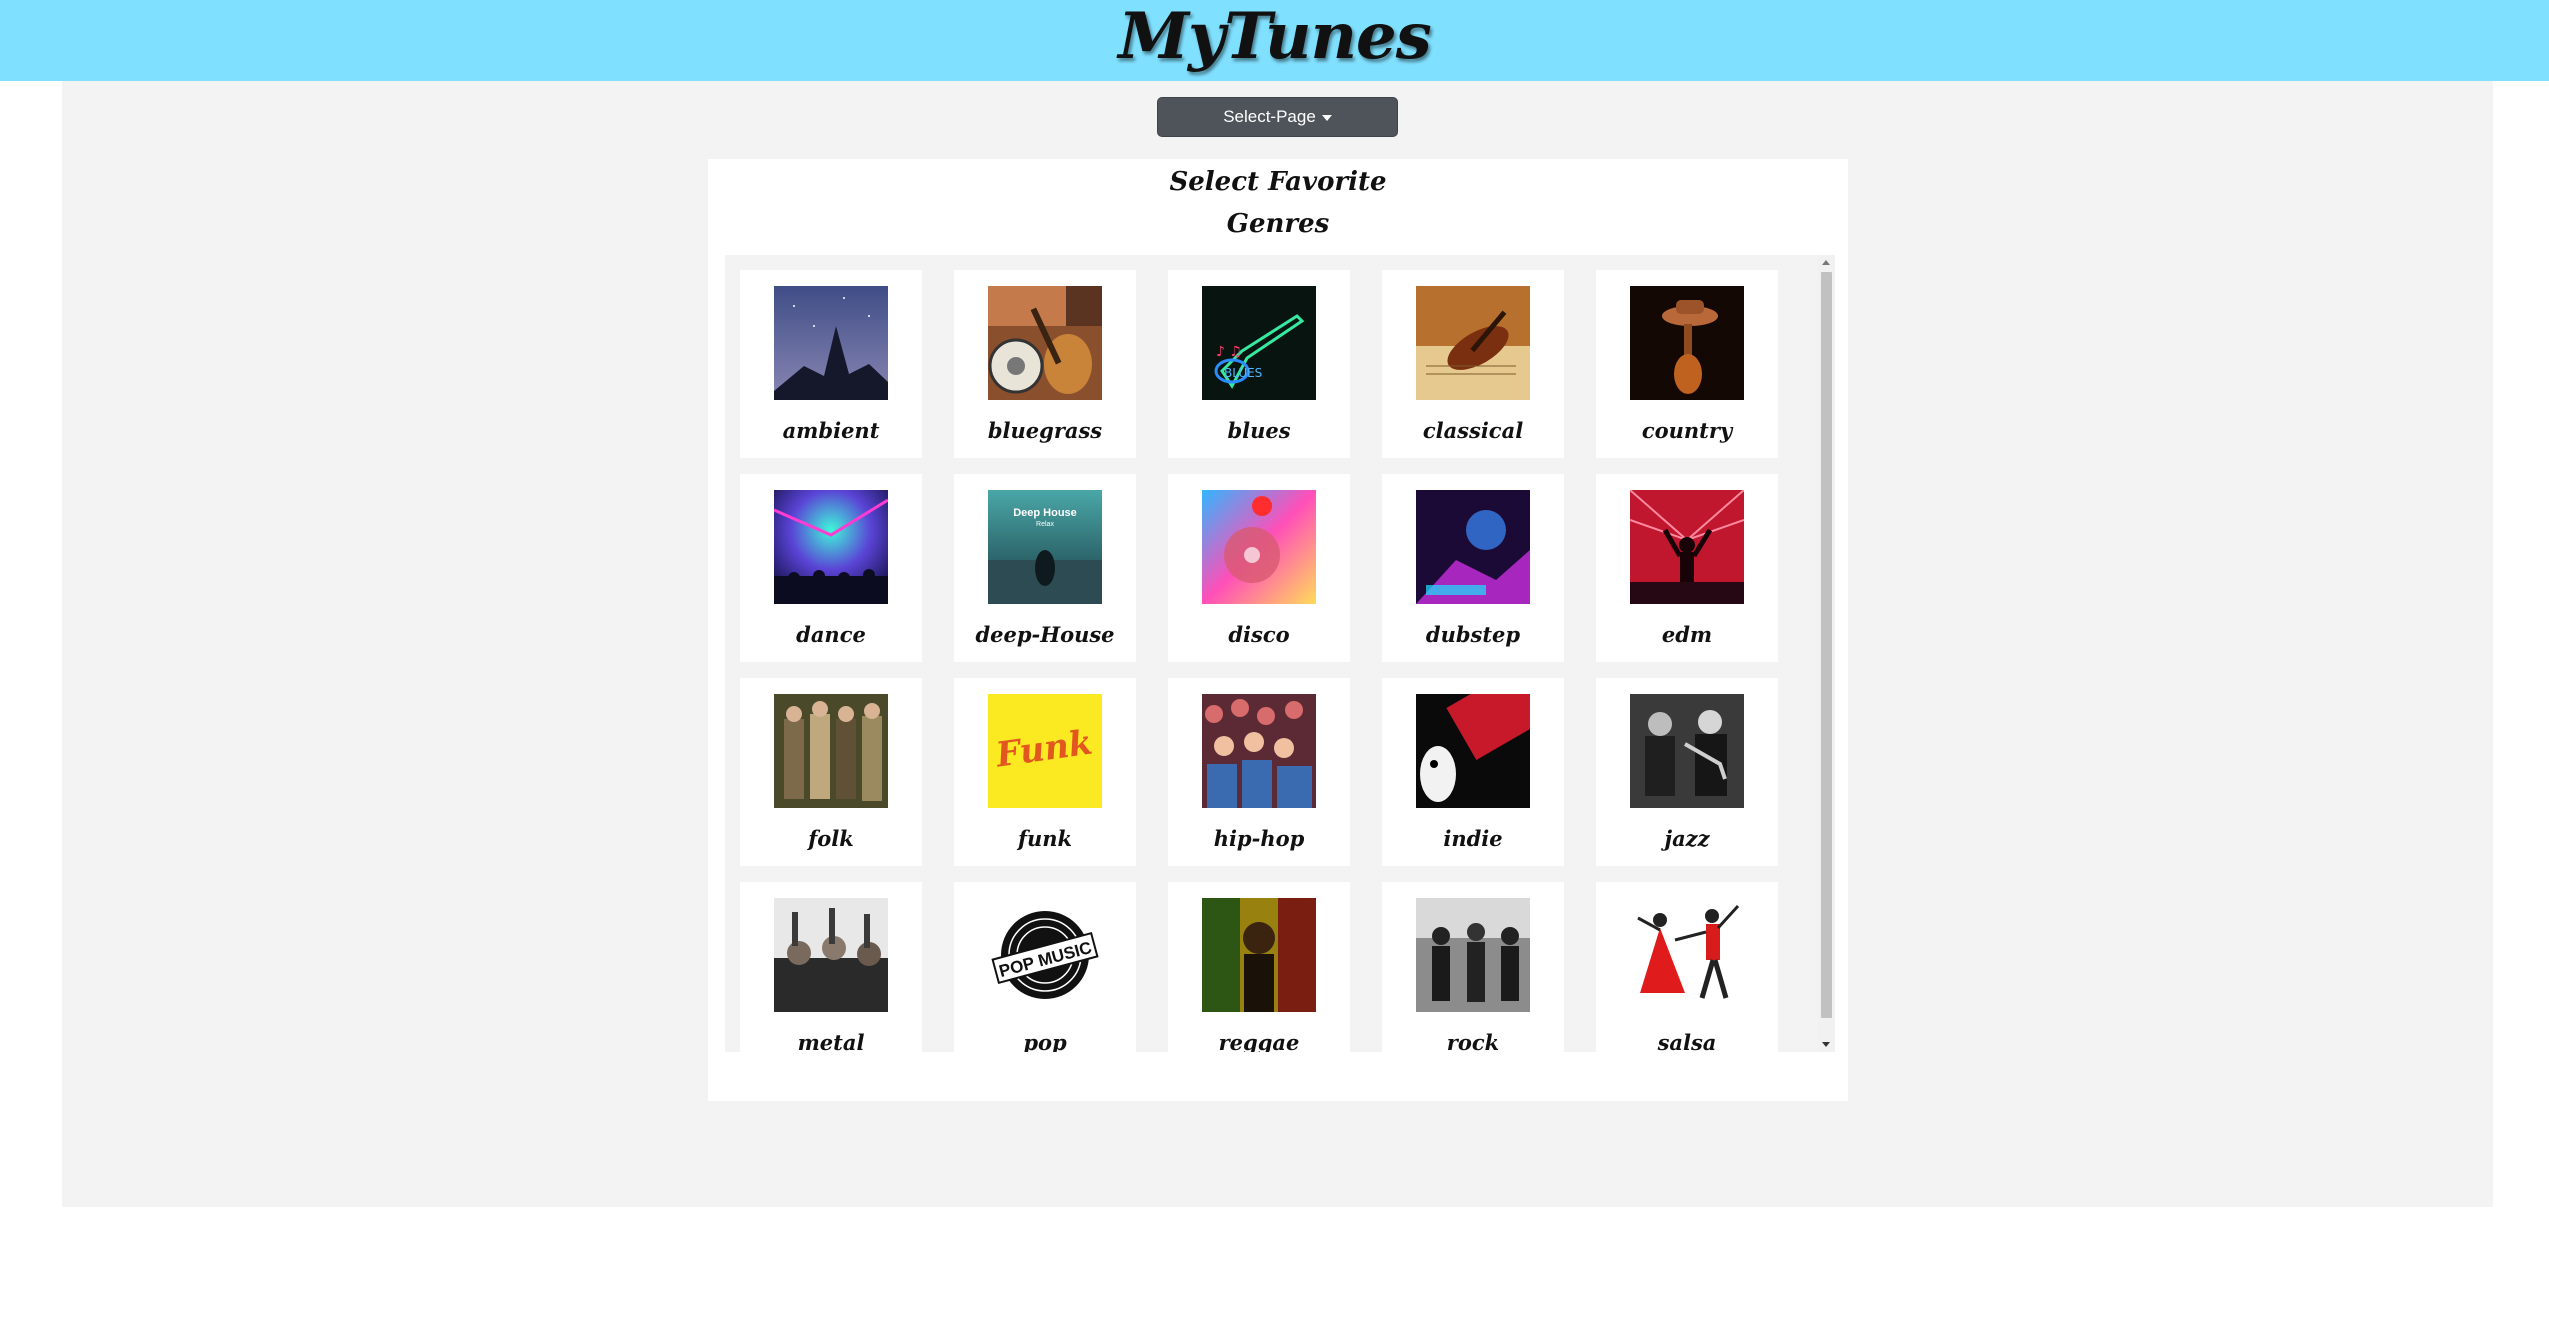  I want to click on genre-label: metal, so click(831, 1041).